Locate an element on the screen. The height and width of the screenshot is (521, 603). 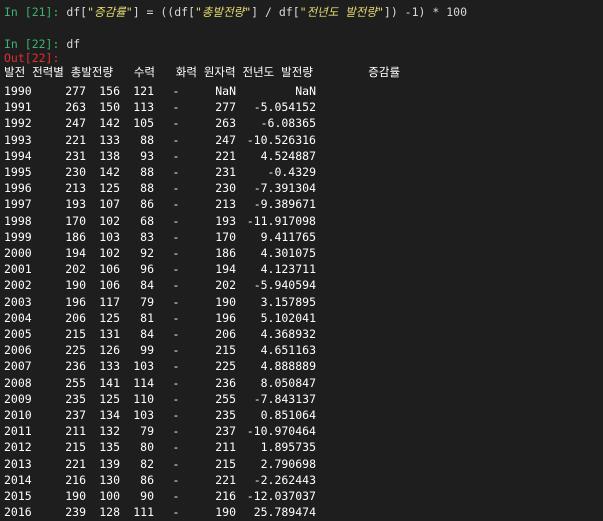
thermal-cell: 111 is located at coordinates (143, 512).